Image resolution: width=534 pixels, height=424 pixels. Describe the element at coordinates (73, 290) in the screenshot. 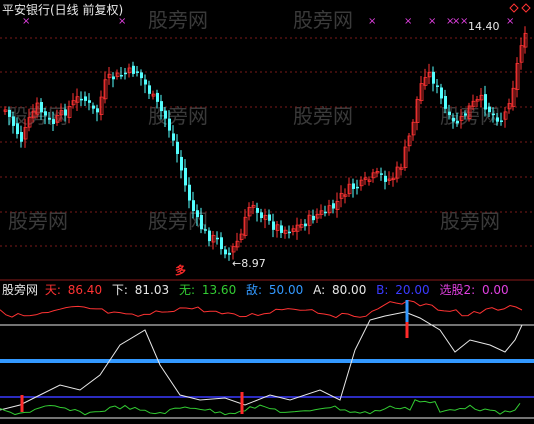

I see `legend-tian: 天: 86.40` at that location.